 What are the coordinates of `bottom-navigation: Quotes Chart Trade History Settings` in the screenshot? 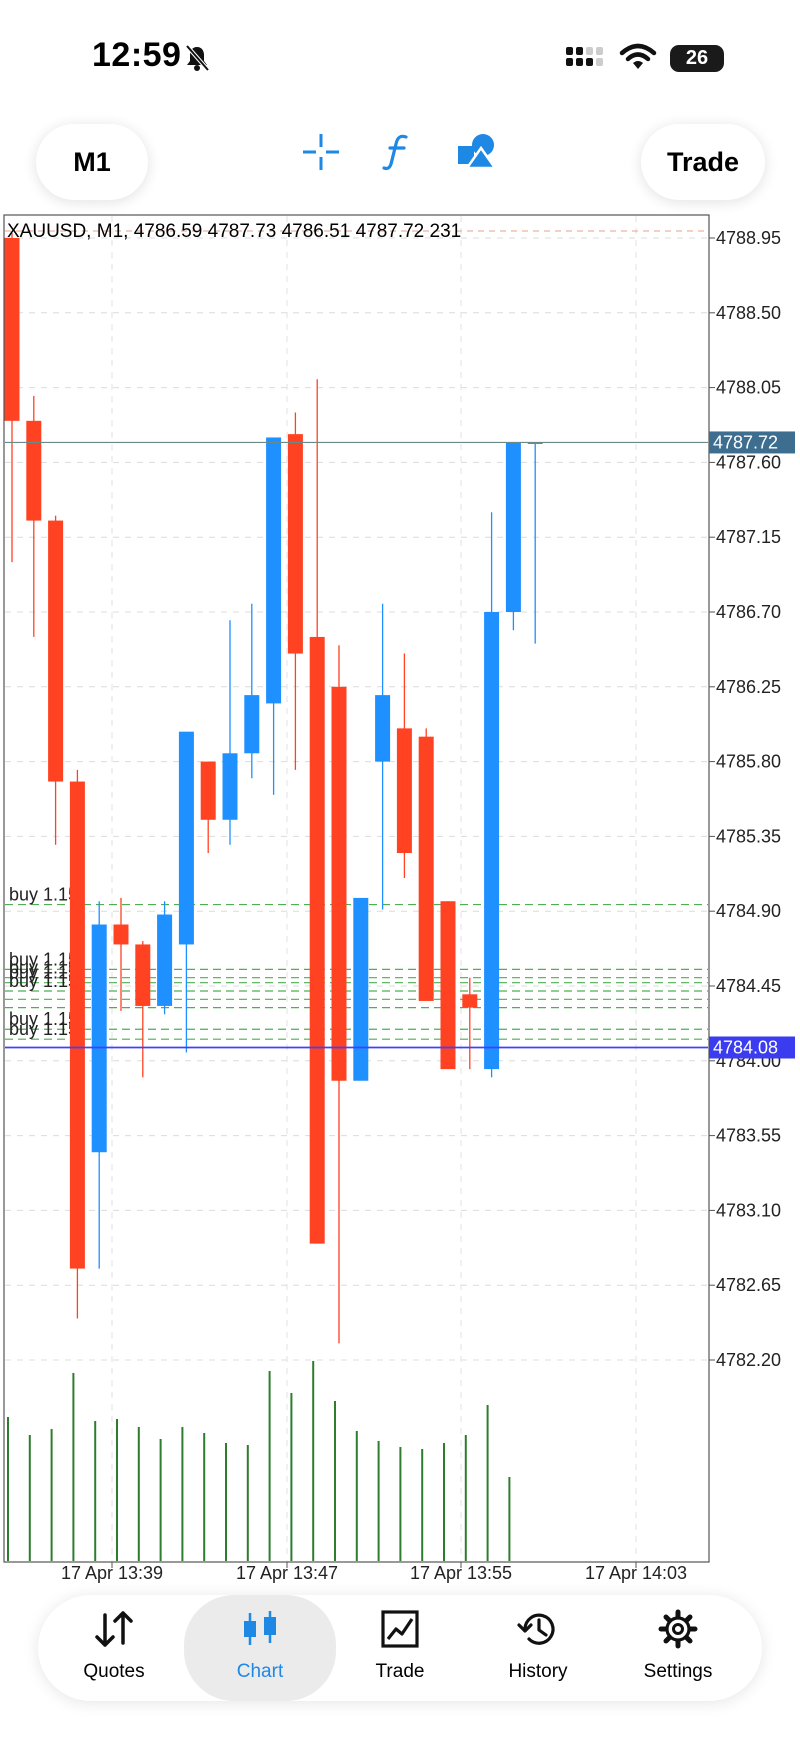 It's located at (400, 1648).